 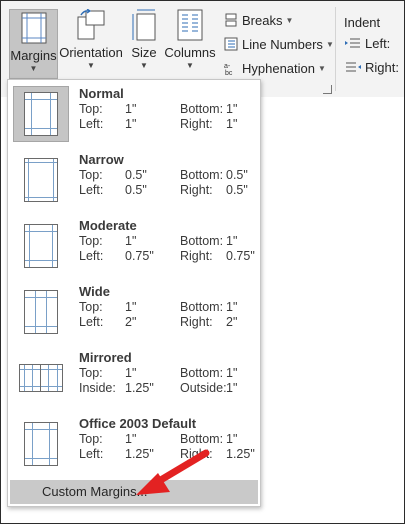 I want to click on red-arrow-annotation, so click(x=173, y=472).